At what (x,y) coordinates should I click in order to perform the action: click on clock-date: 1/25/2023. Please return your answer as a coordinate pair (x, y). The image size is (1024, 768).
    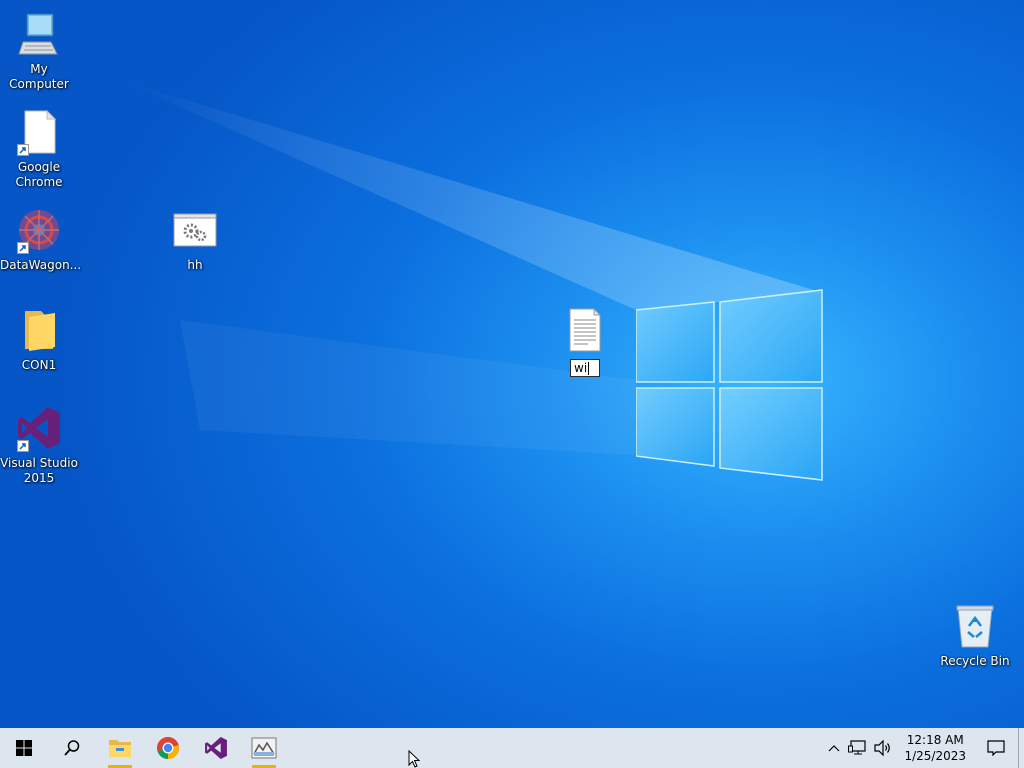
    Looking at the image, I should click on (935, 756).